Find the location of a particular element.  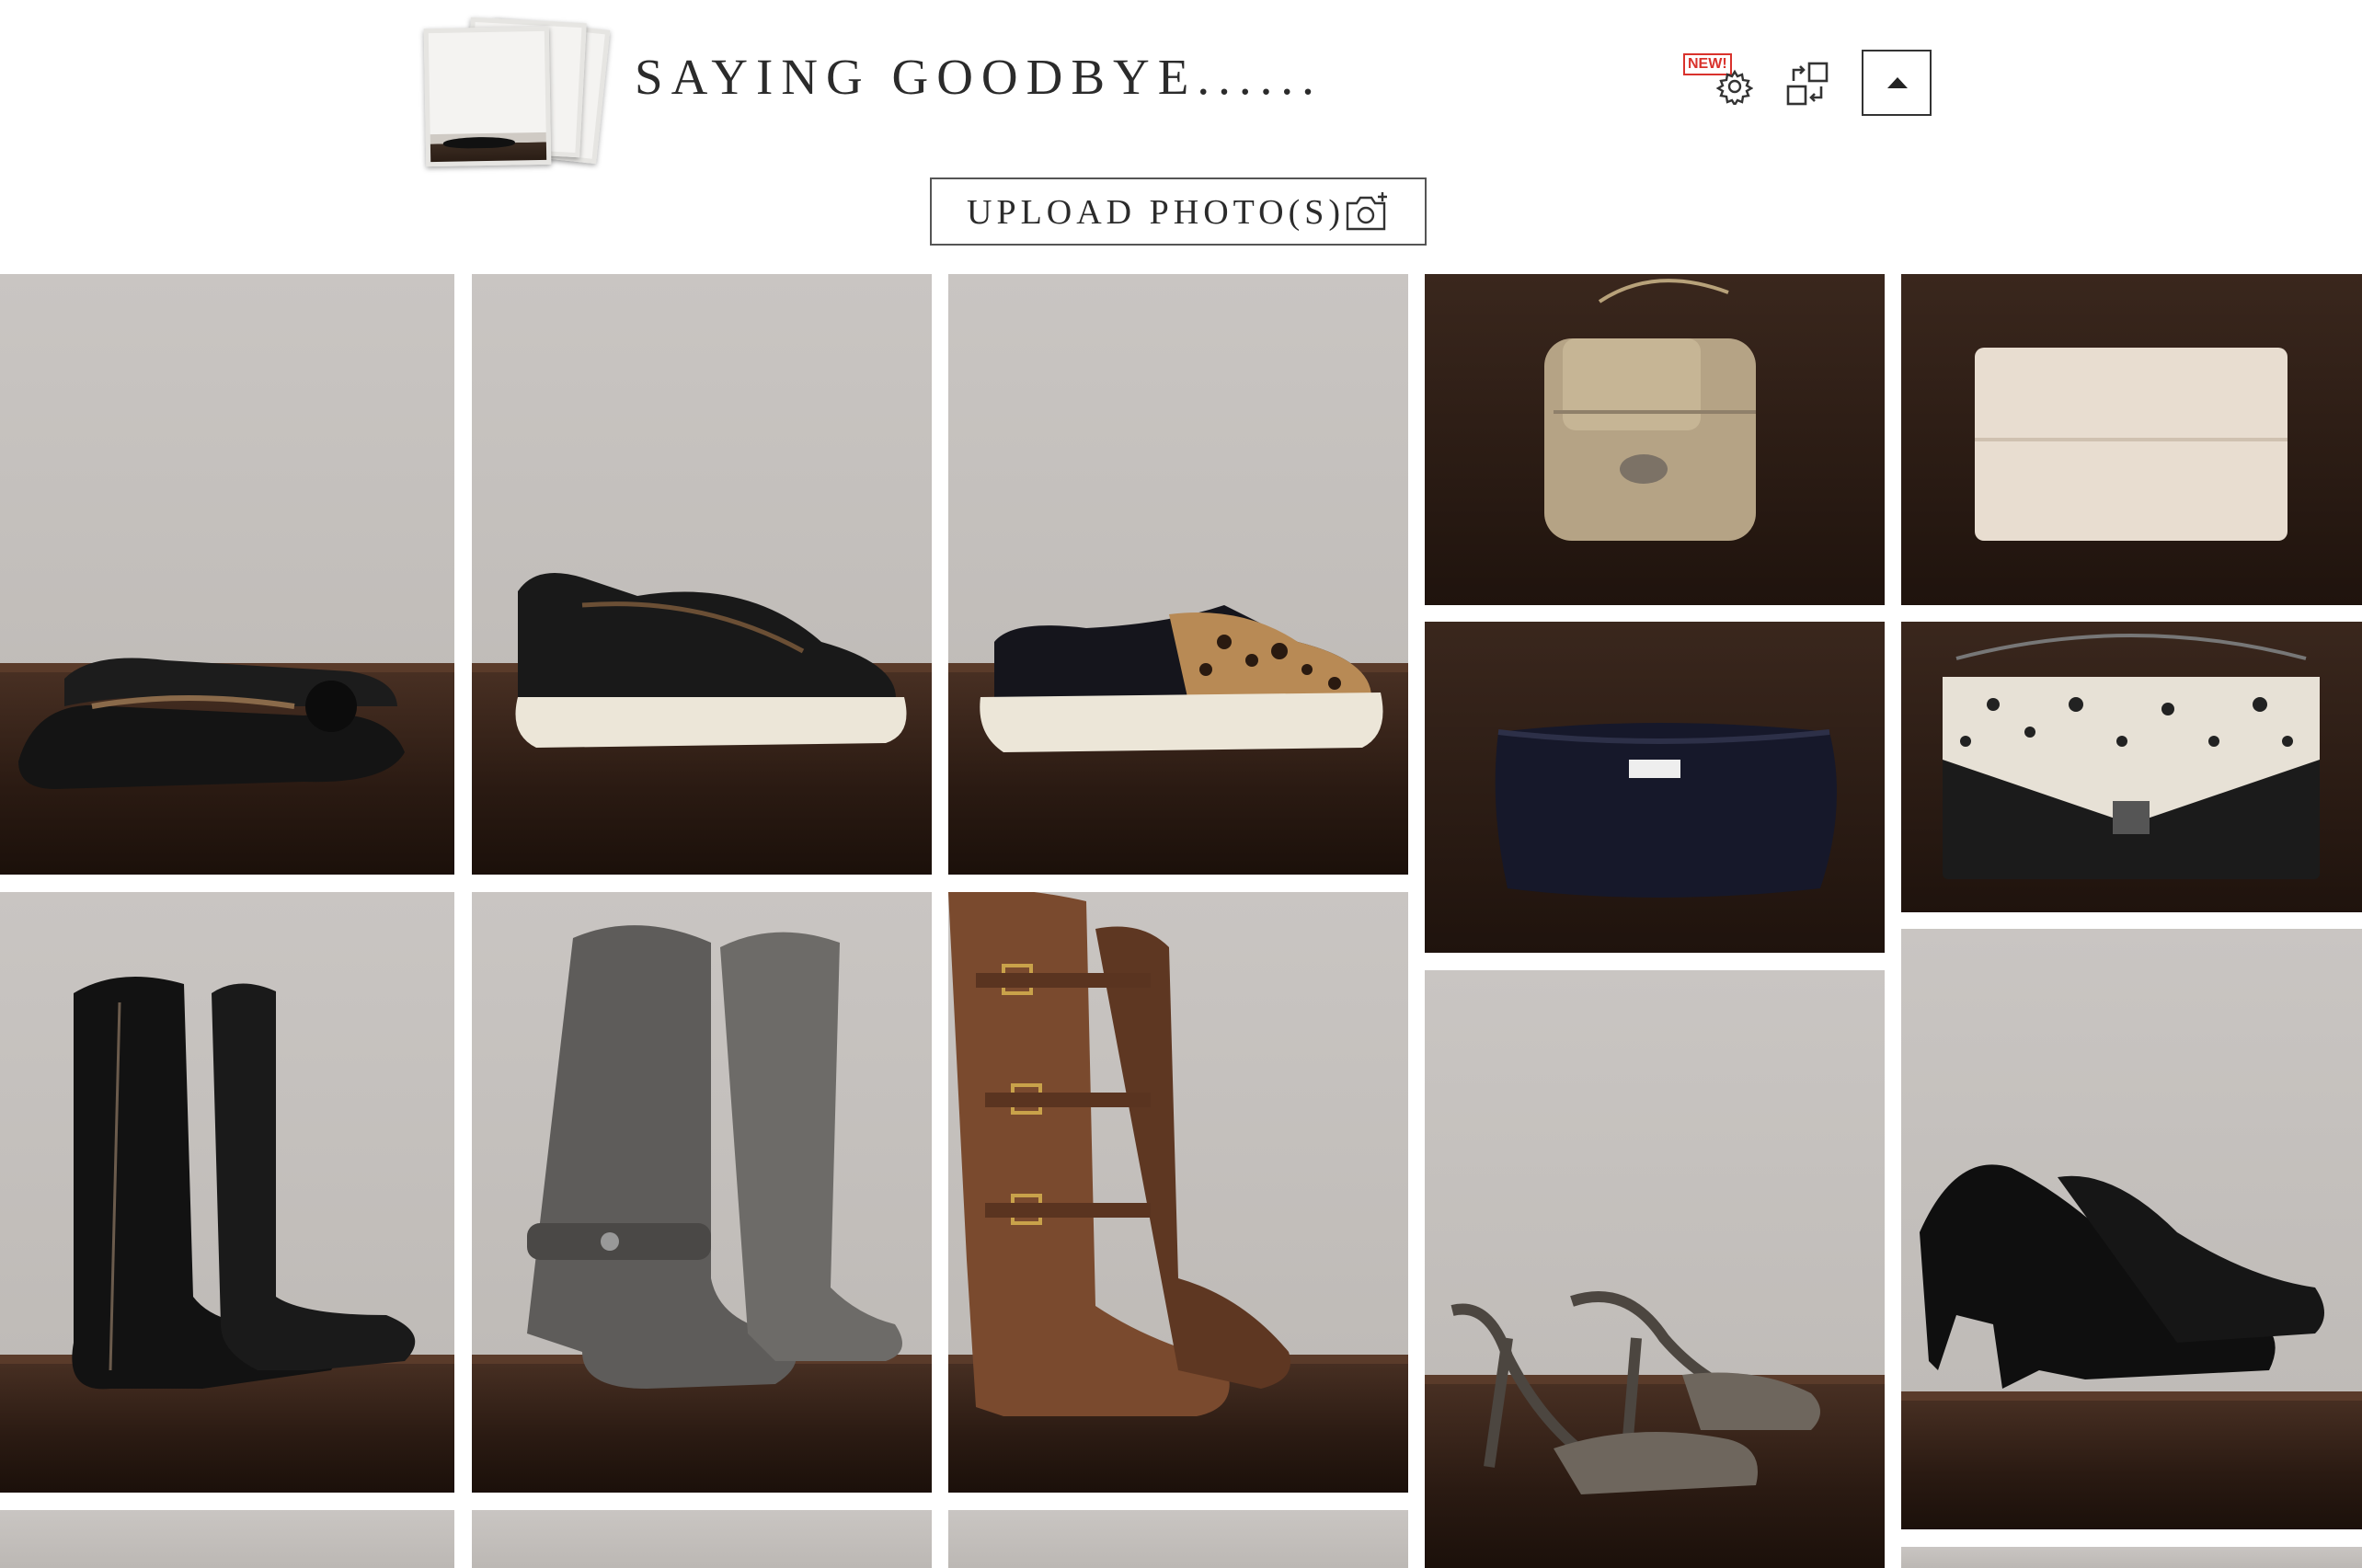

swap-icon is located at coordinates (1807, 84).